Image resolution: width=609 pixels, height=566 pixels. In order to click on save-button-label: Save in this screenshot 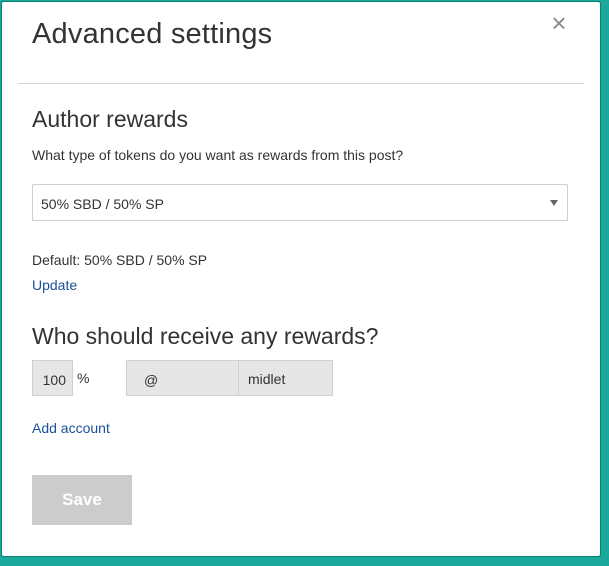, I will do `click(82, 499)`.